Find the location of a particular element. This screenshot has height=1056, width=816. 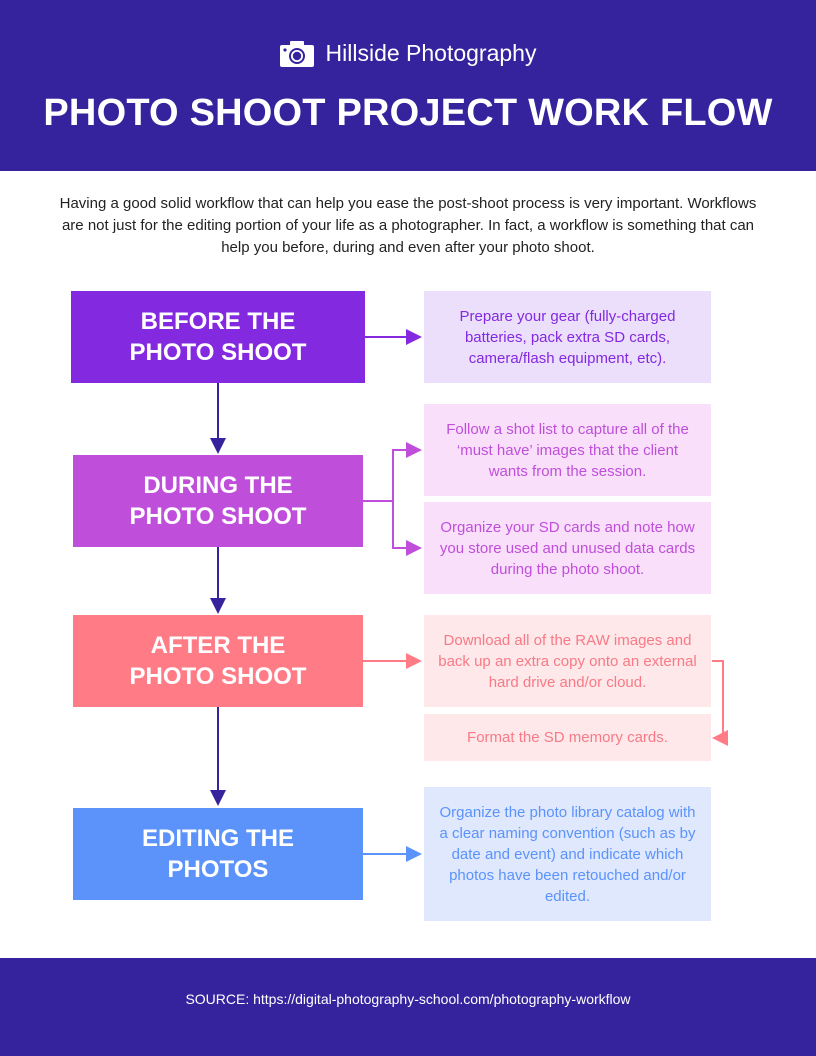

step-editing: EDITING THE PHOTOS is located at coordinates (218, 854).